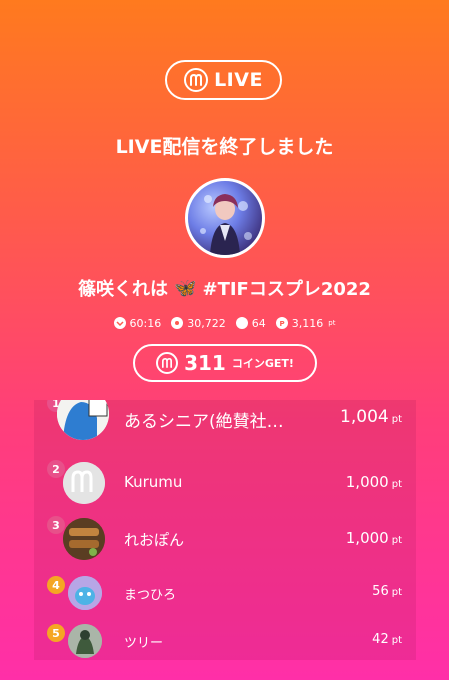 The width and height of the screenshot is (449, 680). Describe the element at coordinates (380, 591) in the screenshot. I see `points-number: 56` at that location.